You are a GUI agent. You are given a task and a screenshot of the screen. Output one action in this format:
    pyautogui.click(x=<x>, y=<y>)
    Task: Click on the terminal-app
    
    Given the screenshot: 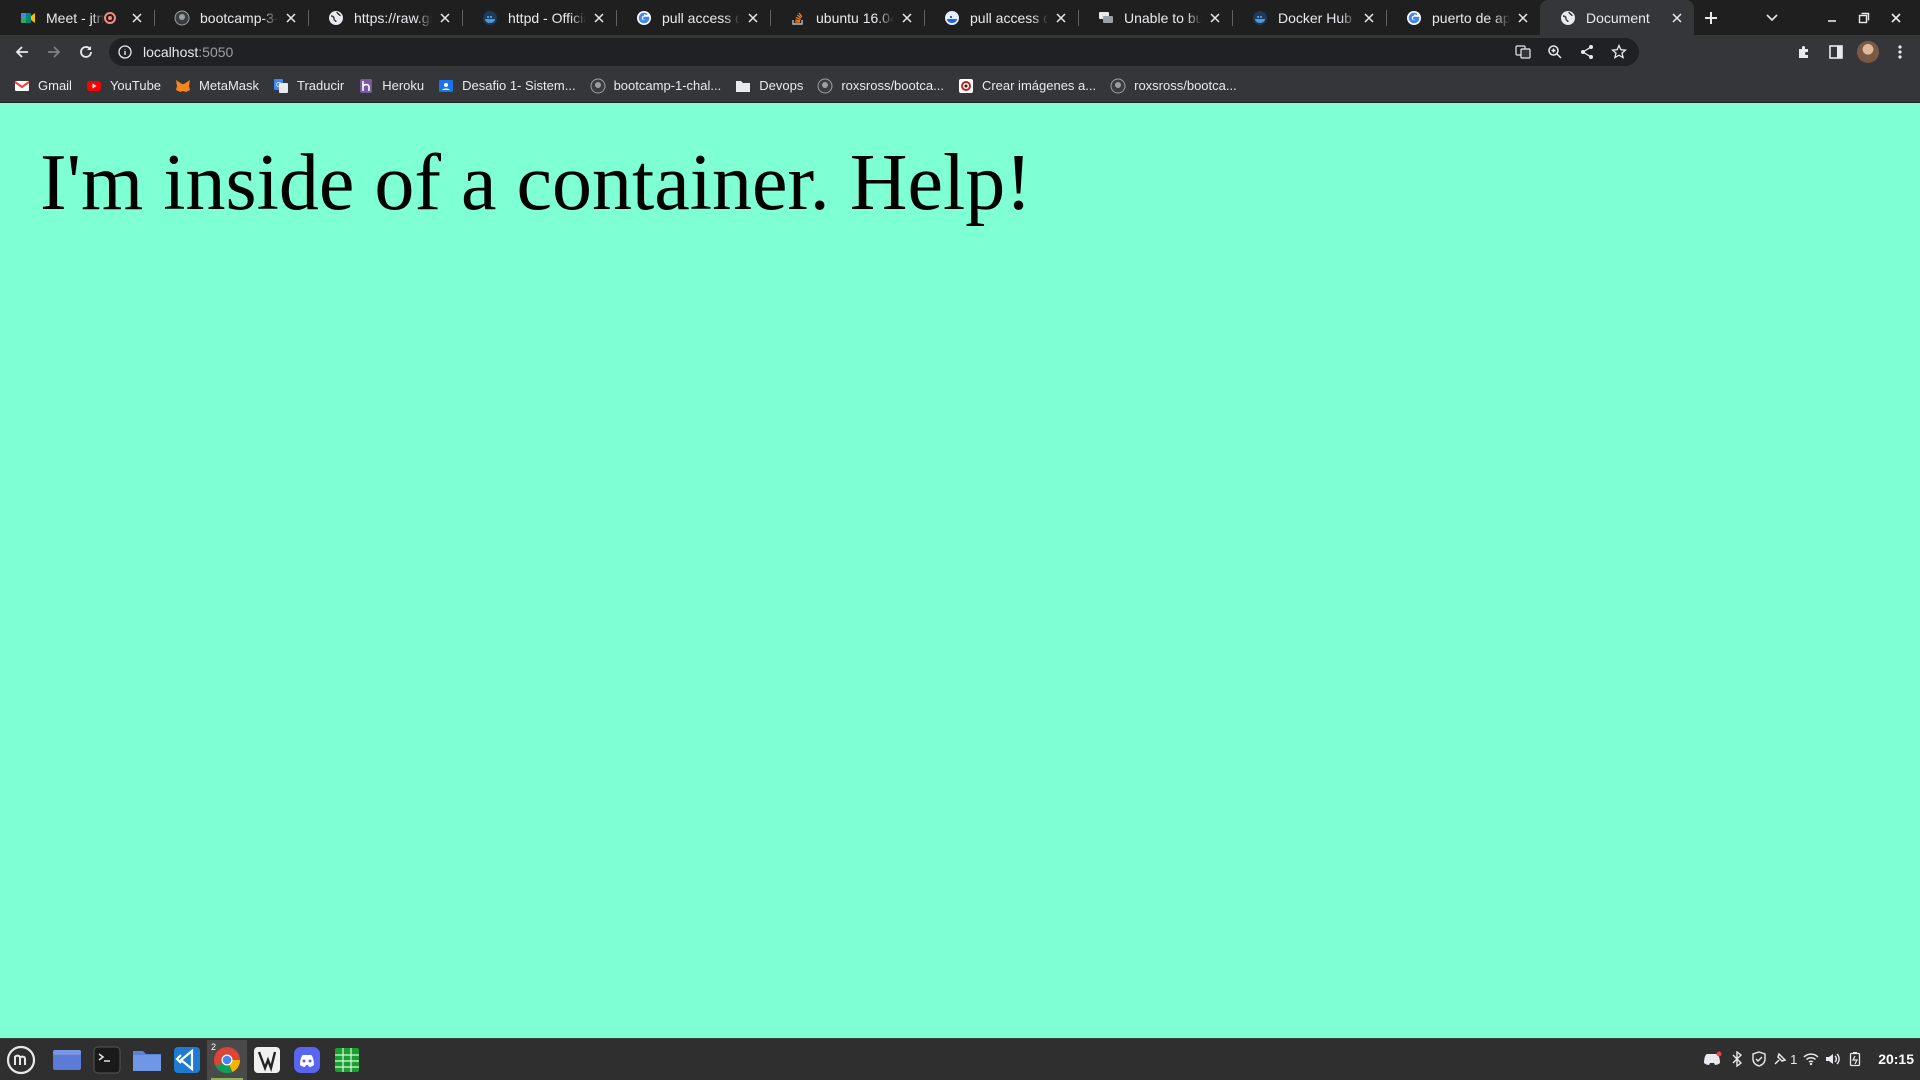 What is the action you would take?
    pyautogui.click(x=107, y=1060)
    